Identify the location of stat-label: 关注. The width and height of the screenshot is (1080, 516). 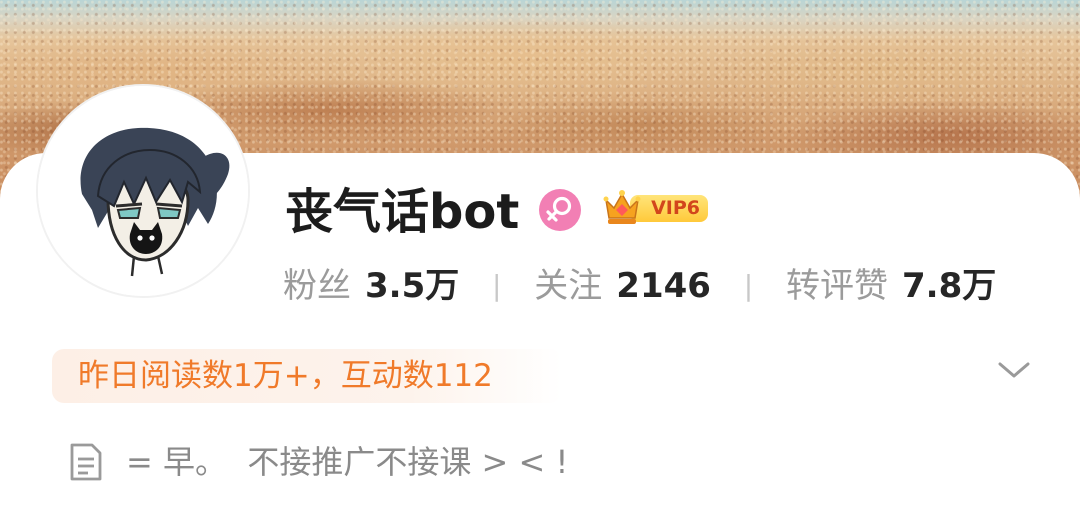
(568, 286).